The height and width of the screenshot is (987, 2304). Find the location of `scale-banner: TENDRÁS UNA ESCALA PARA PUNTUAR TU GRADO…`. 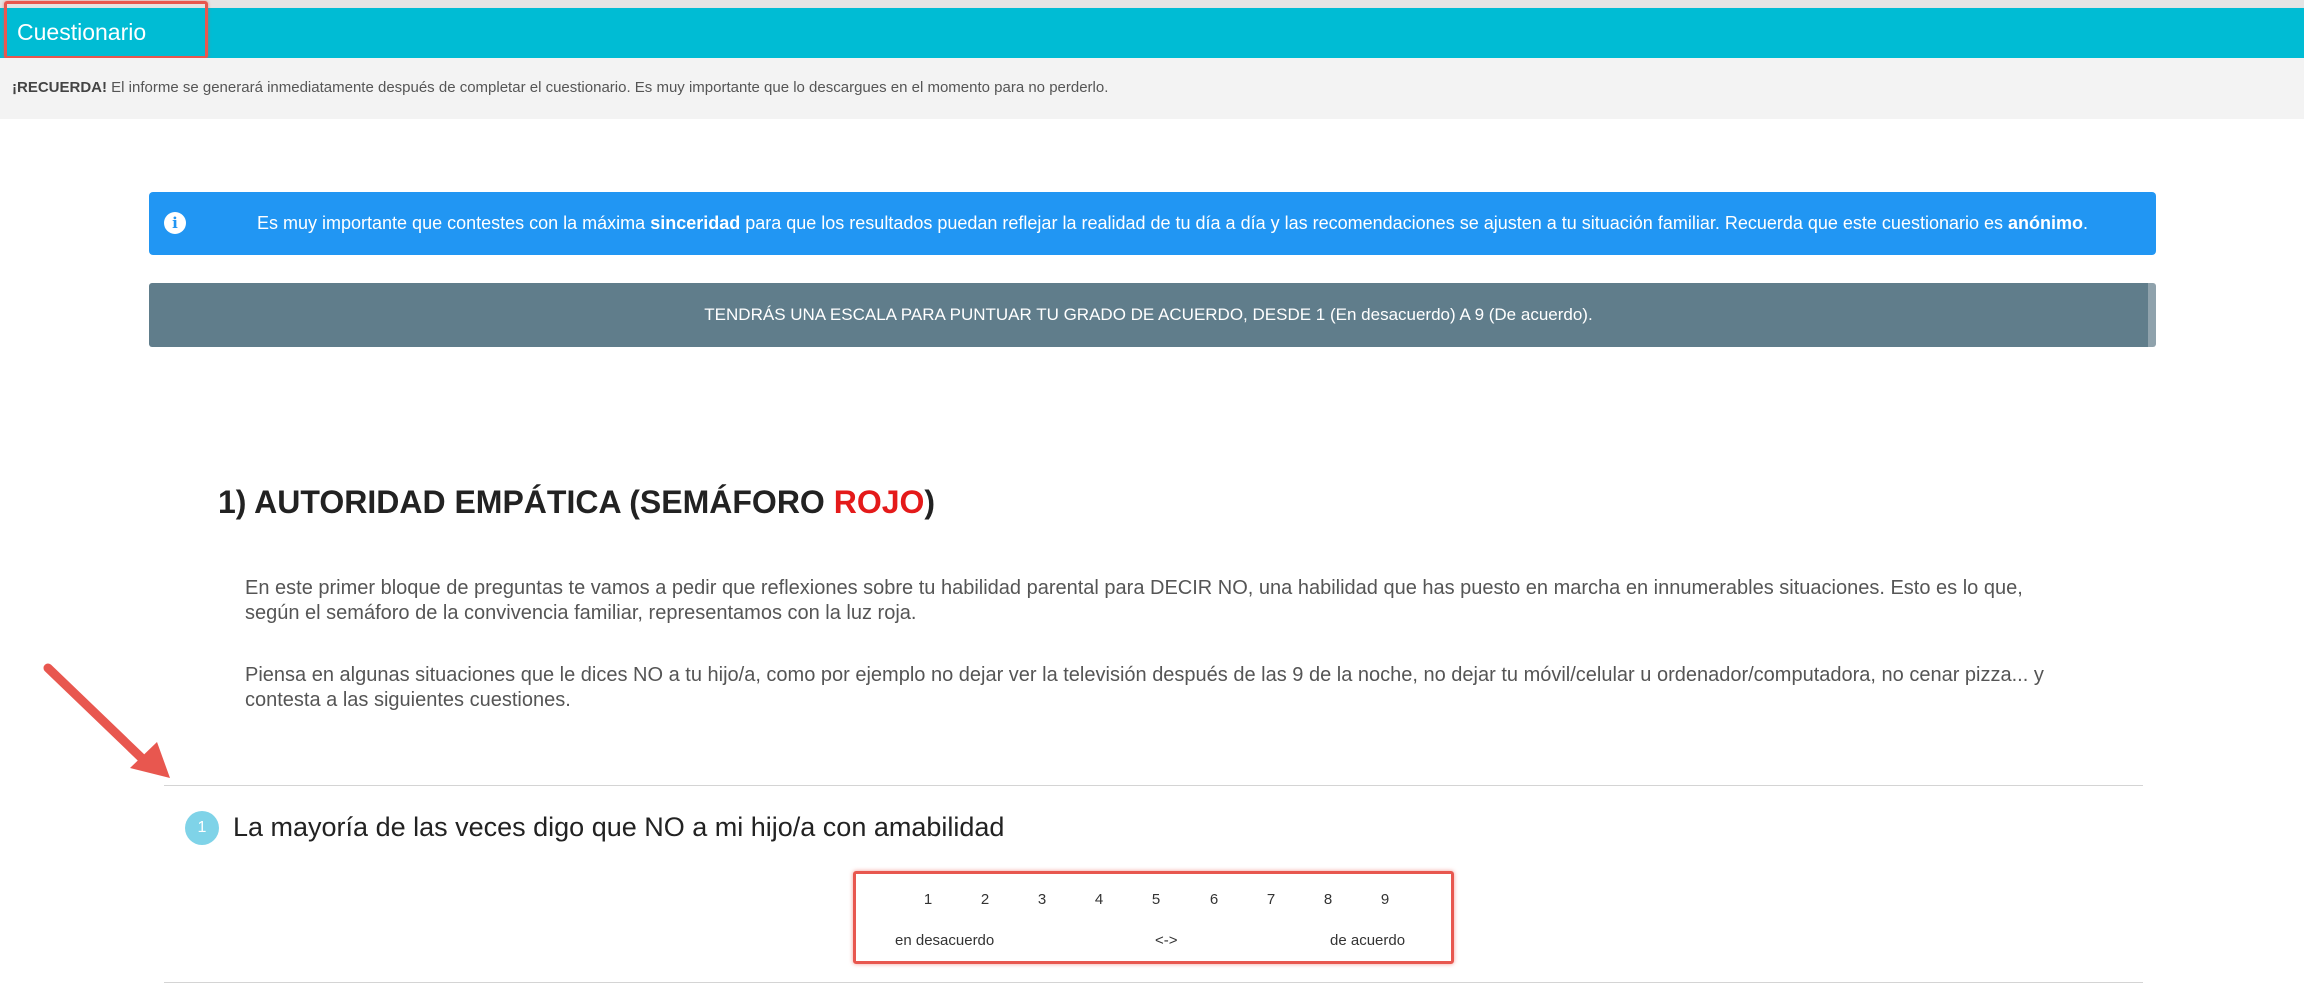

scale-banner: TENDRÁS UNA ESCALA PARA PUNTUAR TU GRADO… is located at coordinates (1152, 315).